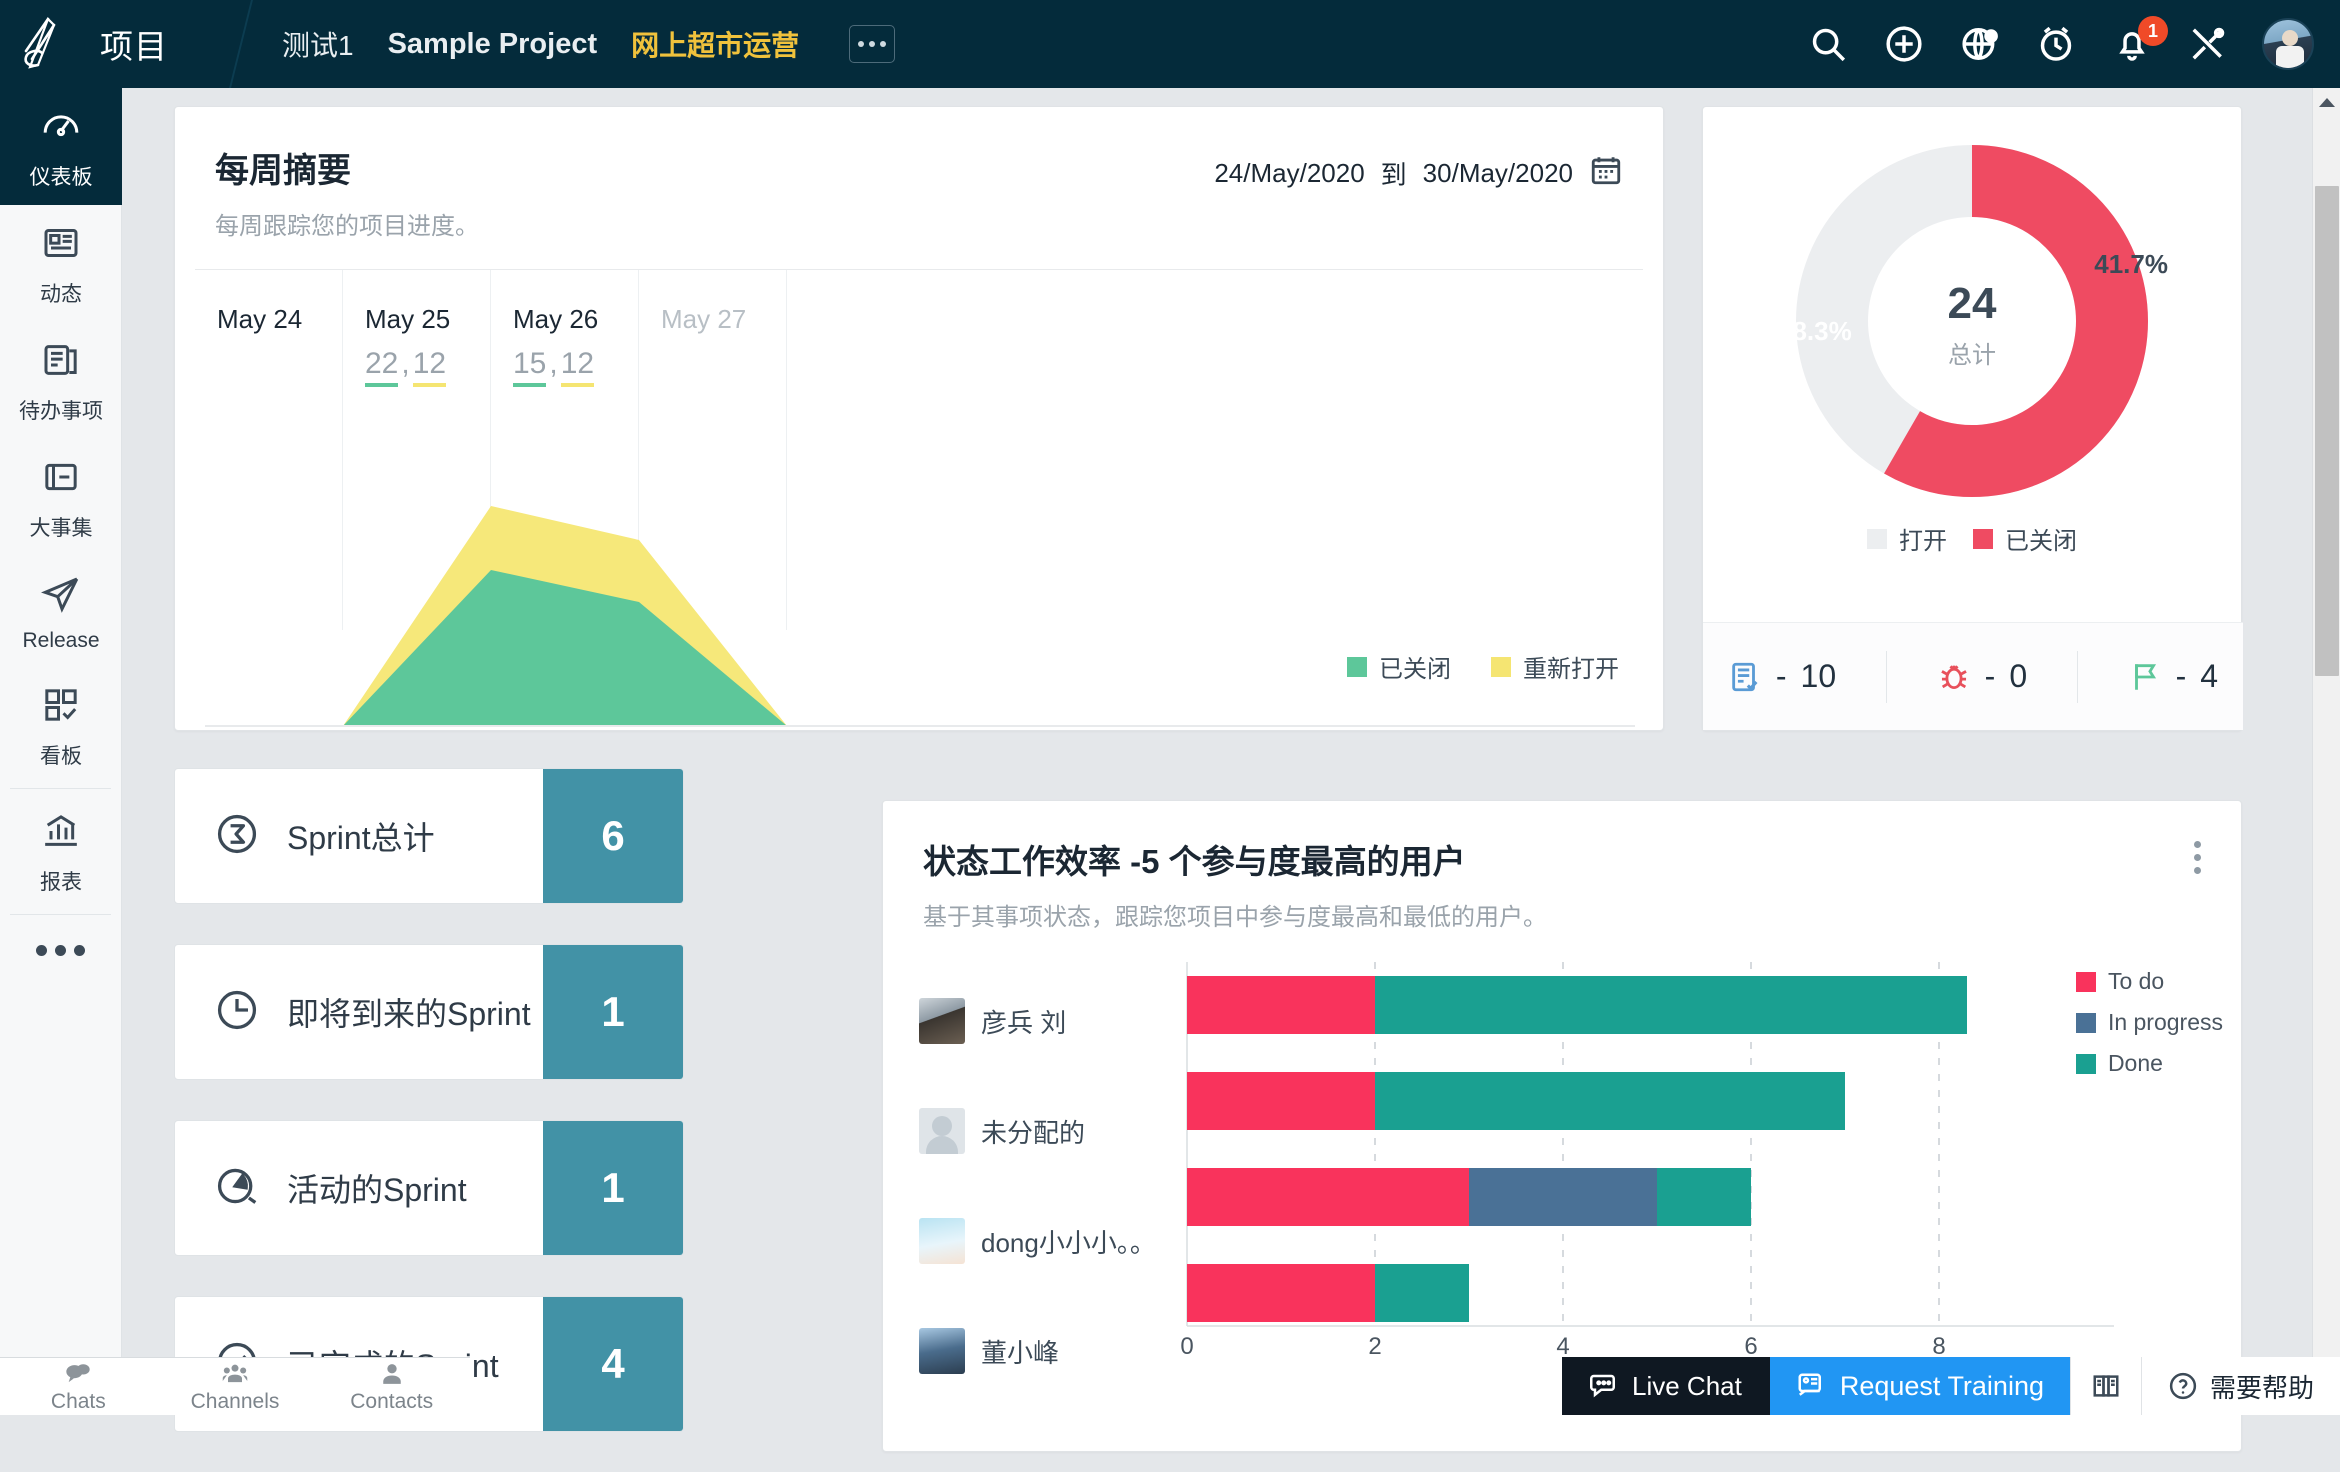 Image resolution: width=2340 pixels, height=1472 pixels. What do you see at coordinates (1954, 677) in the screenshot?
I see `bug-icon` at bounding box center [1954, 677].